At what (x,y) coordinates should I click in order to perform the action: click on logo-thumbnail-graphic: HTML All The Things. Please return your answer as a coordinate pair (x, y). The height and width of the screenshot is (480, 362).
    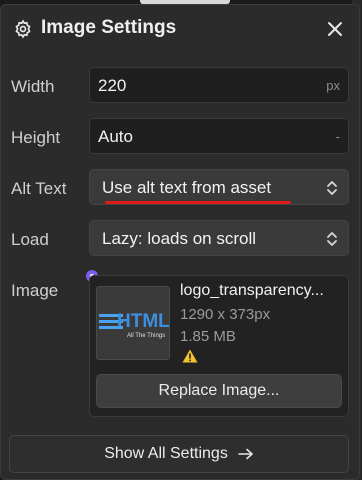
    Looking at the image, I should click on (133, 323).